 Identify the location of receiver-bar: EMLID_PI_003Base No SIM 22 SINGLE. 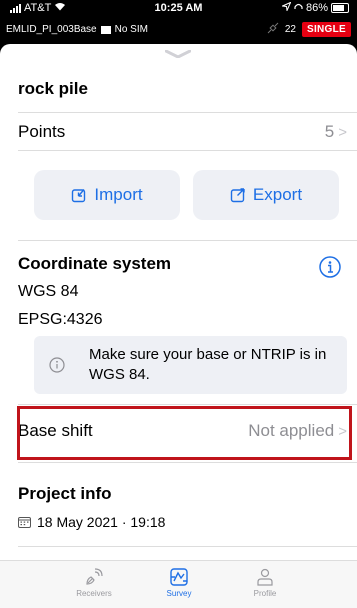
(178, 30).